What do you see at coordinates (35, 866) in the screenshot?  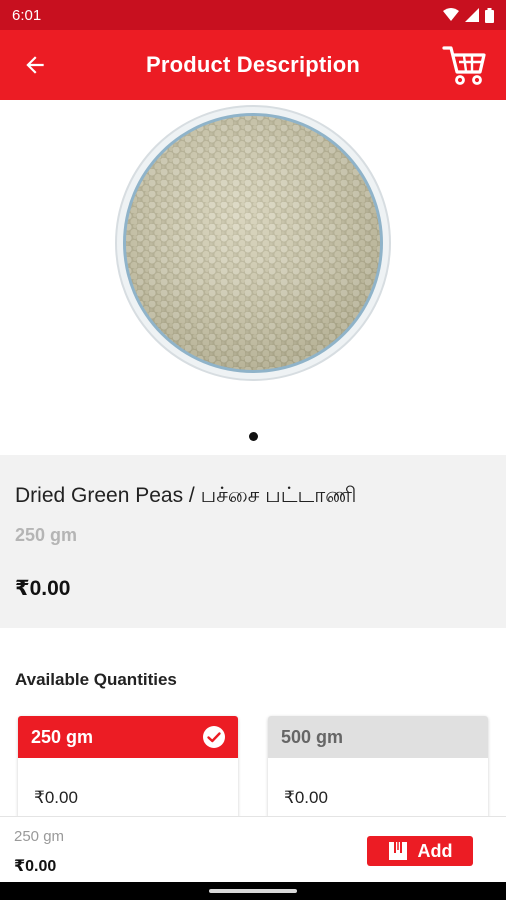 I see `selected-price: ₹0.00` at bounding box center [35, 866].